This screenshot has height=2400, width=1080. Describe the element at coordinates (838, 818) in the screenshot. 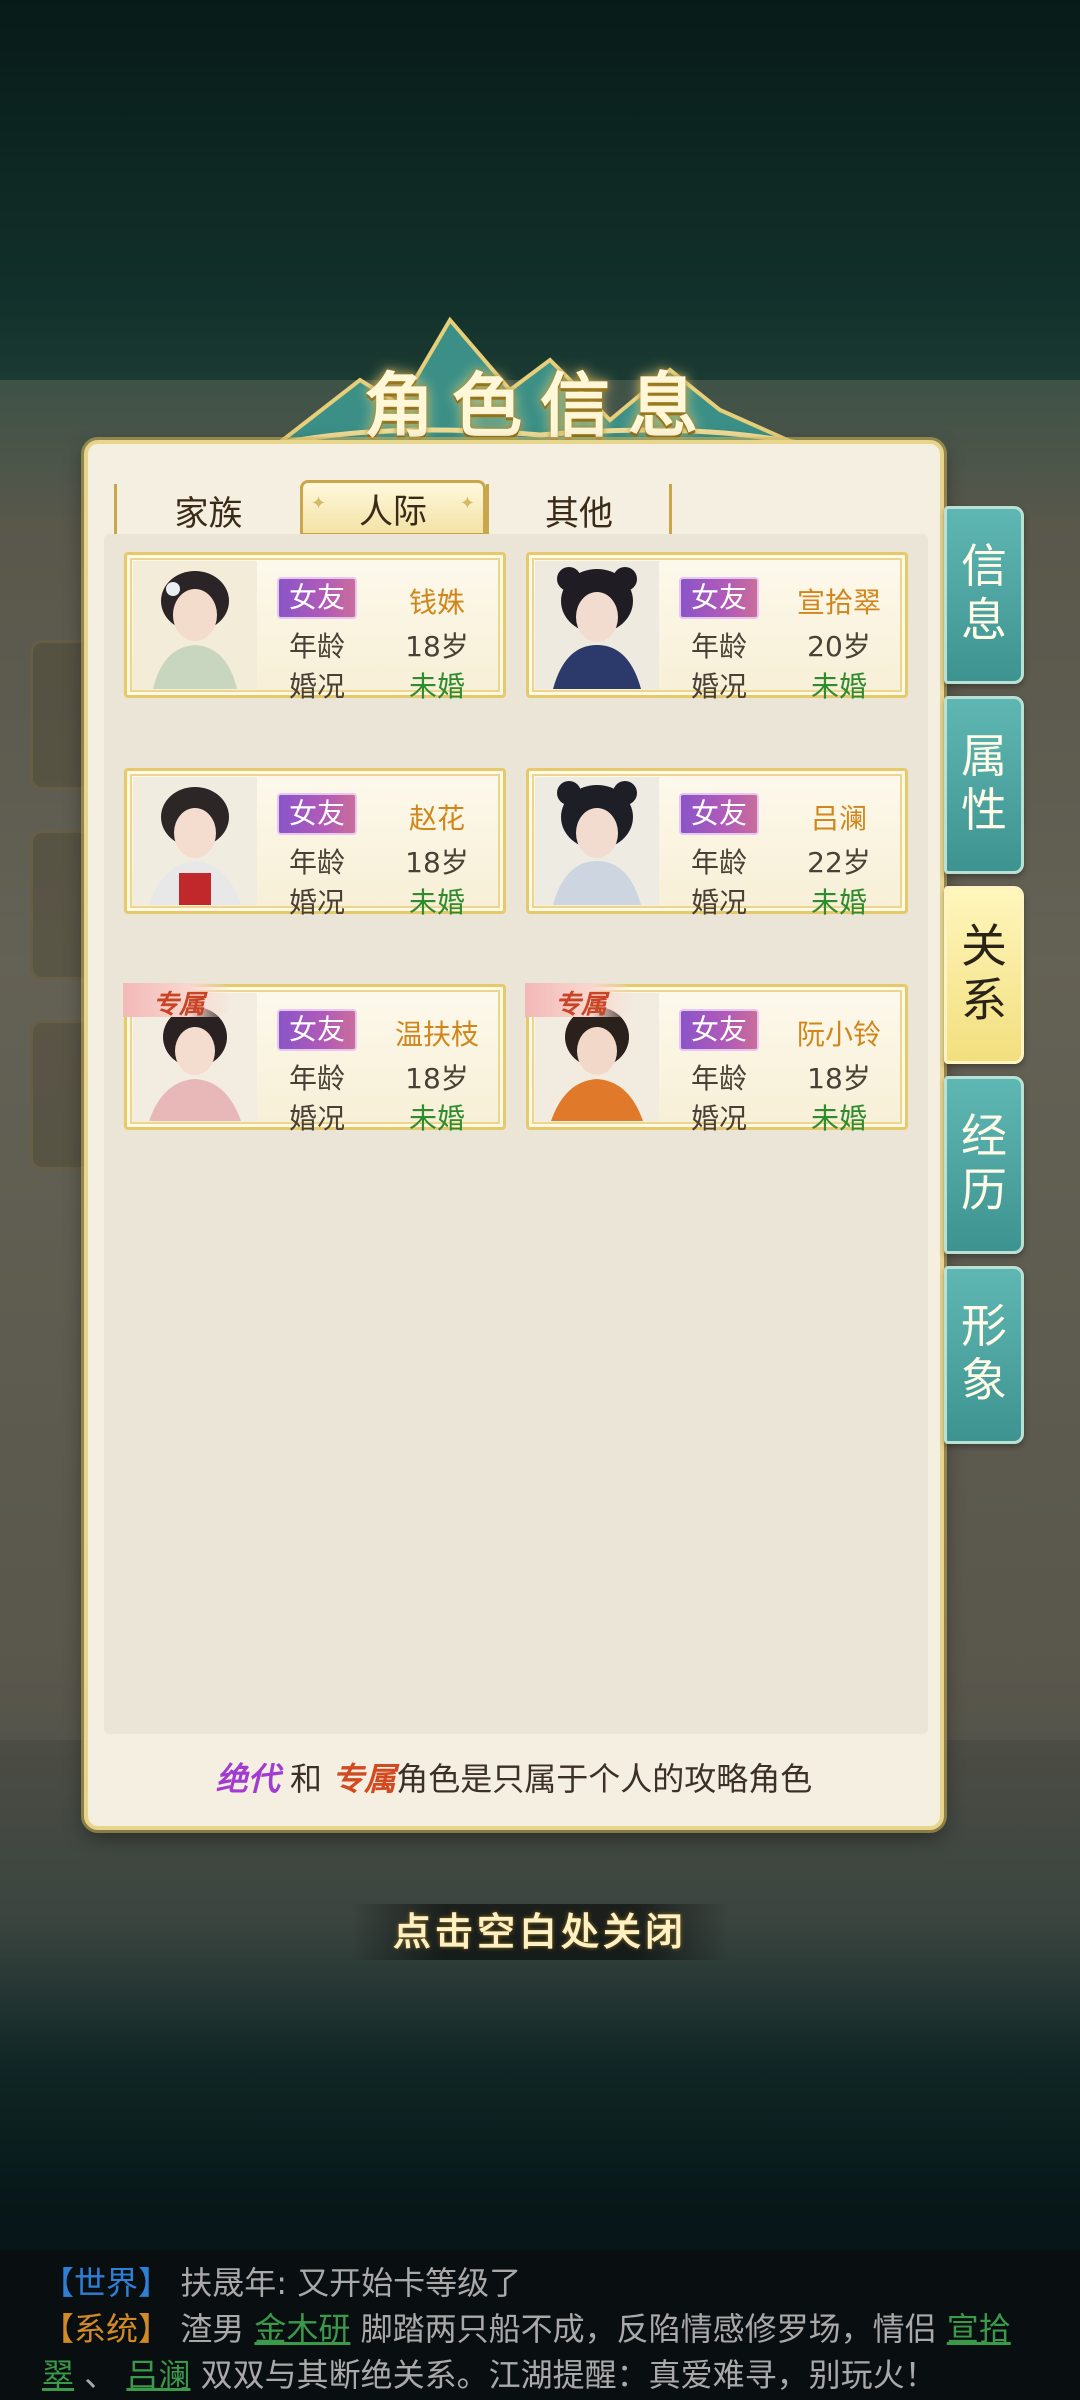

I see `character-name: 吕澜` at that location.